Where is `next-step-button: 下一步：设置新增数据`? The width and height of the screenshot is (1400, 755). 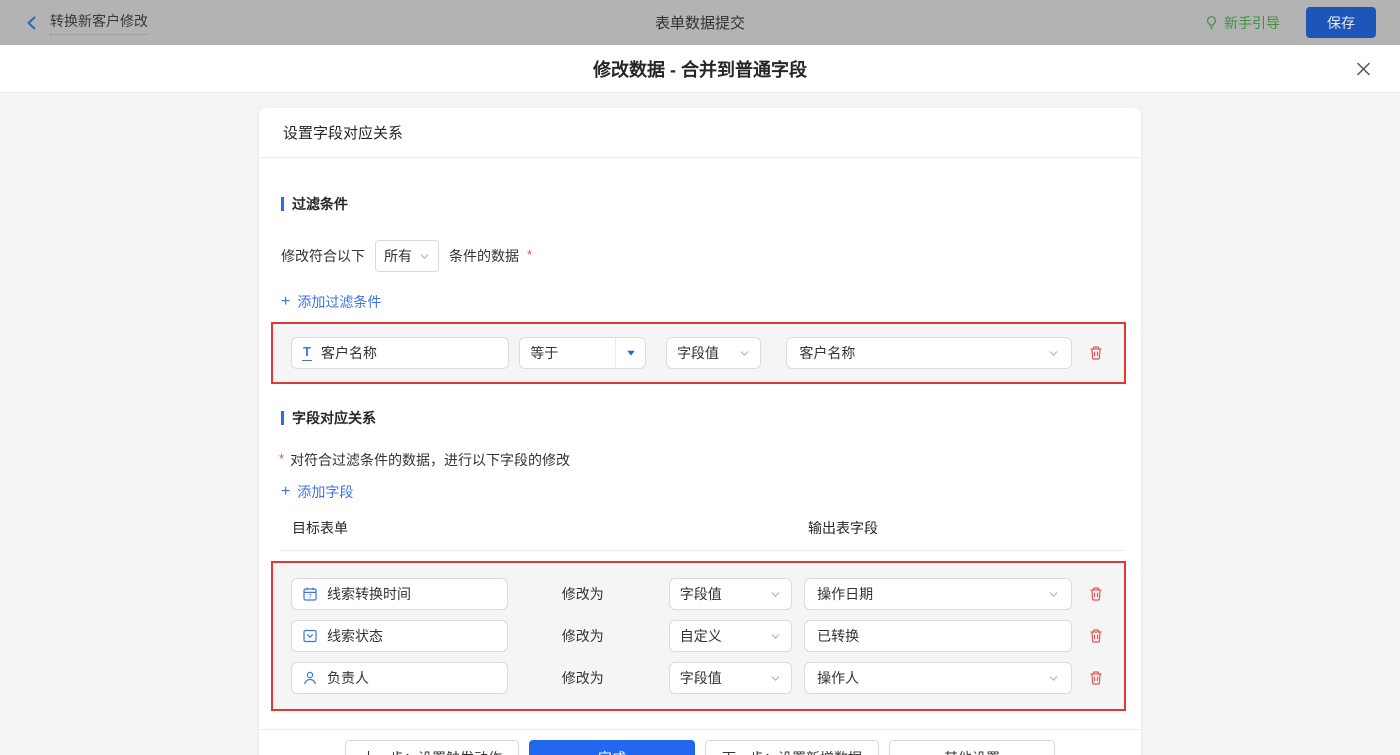
next-step-button: 下一步：设置新增数据 is located at coordinates (792, 747).